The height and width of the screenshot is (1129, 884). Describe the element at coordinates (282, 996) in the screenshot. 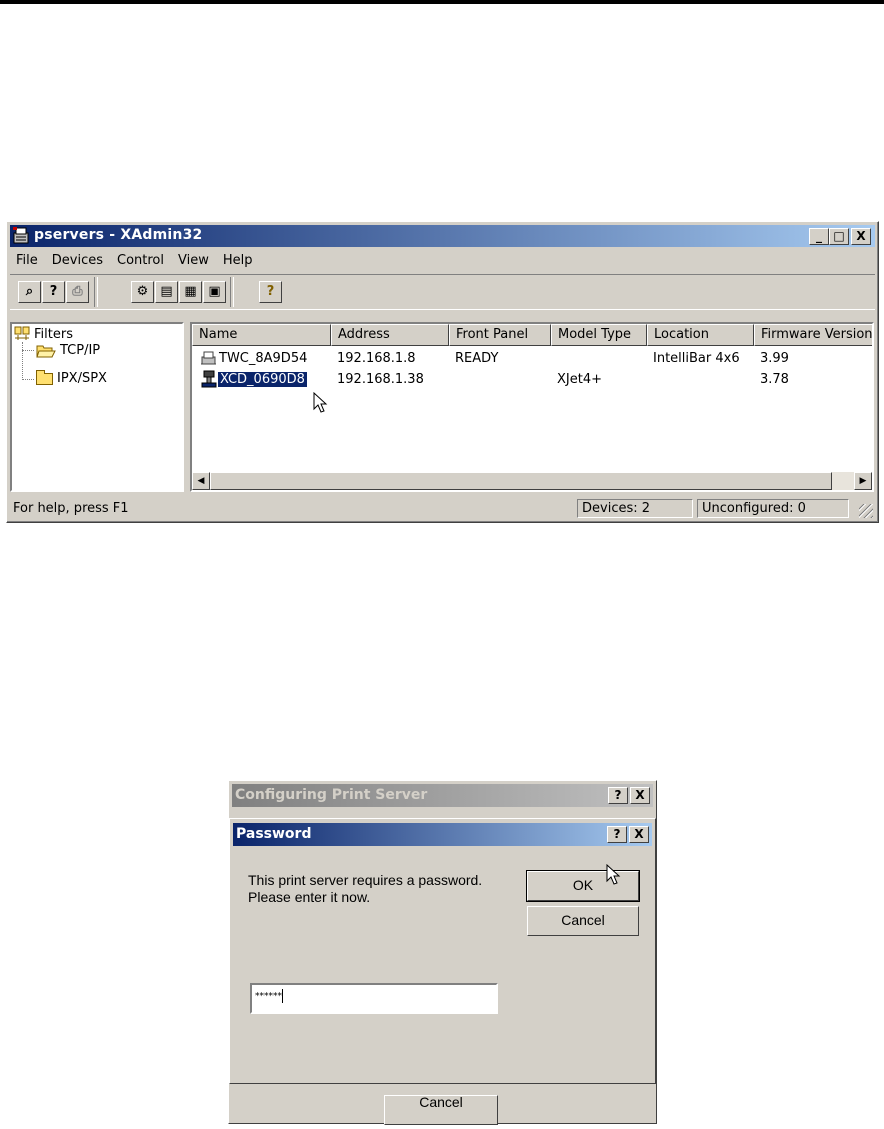

I see `text-caret` at that location.